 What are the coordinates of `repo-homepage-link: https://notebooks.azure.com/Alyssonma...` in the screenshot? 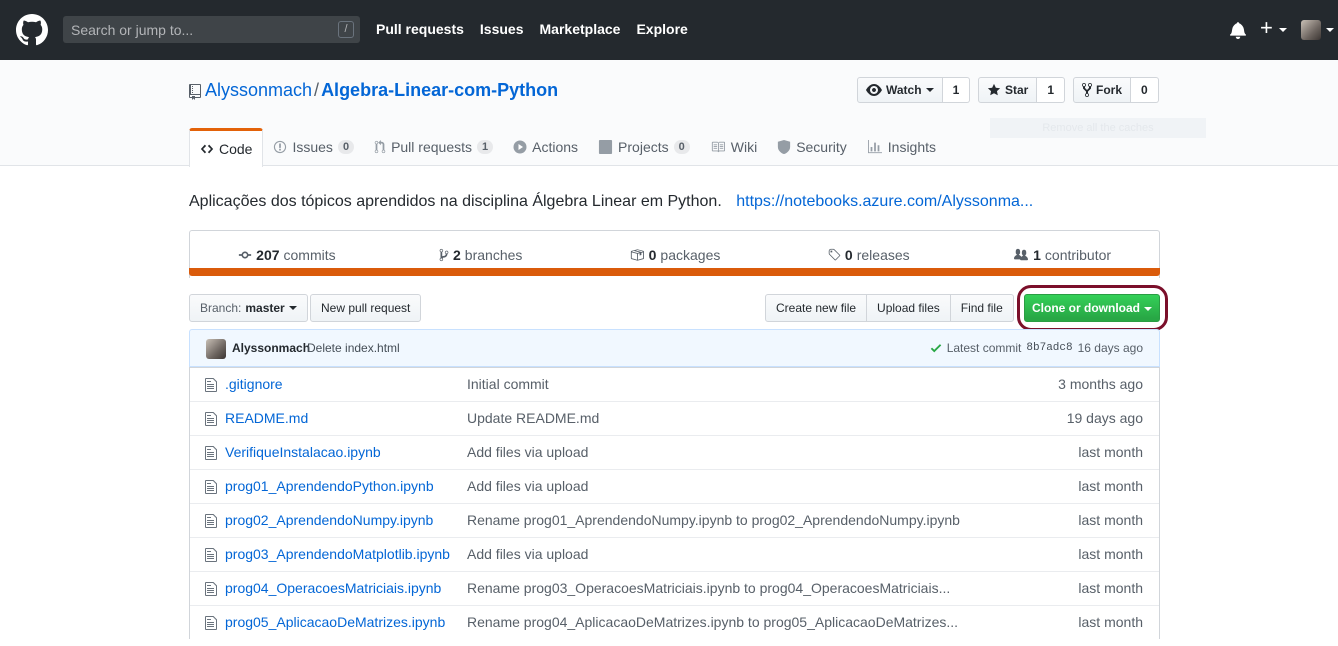 It's located at (884, 201).